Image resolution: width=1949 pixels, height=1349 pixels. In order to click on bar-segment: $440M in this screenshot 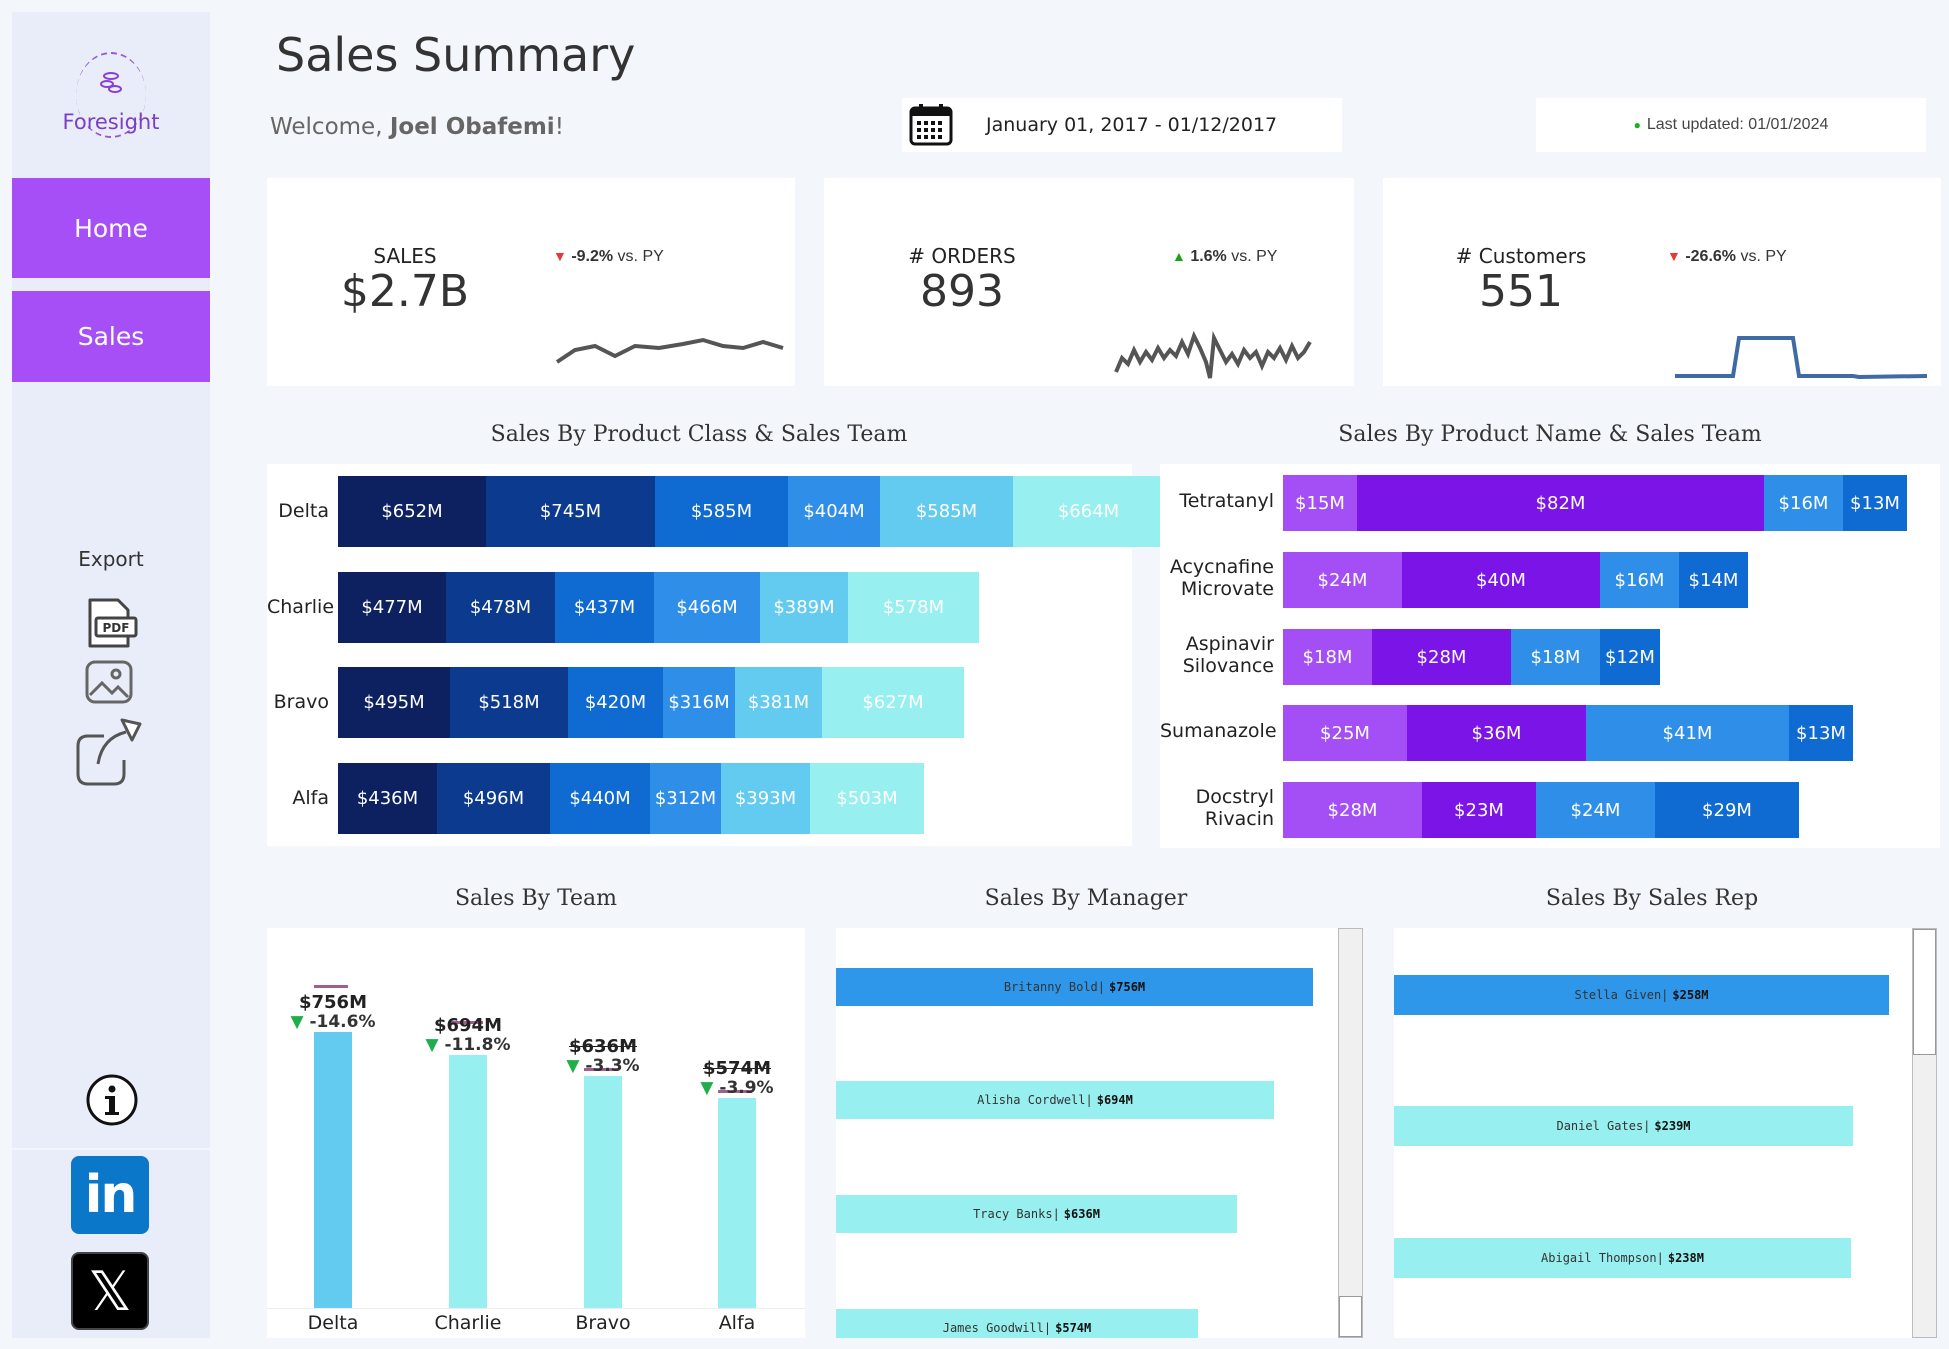, I will do `click(600, 798)`.